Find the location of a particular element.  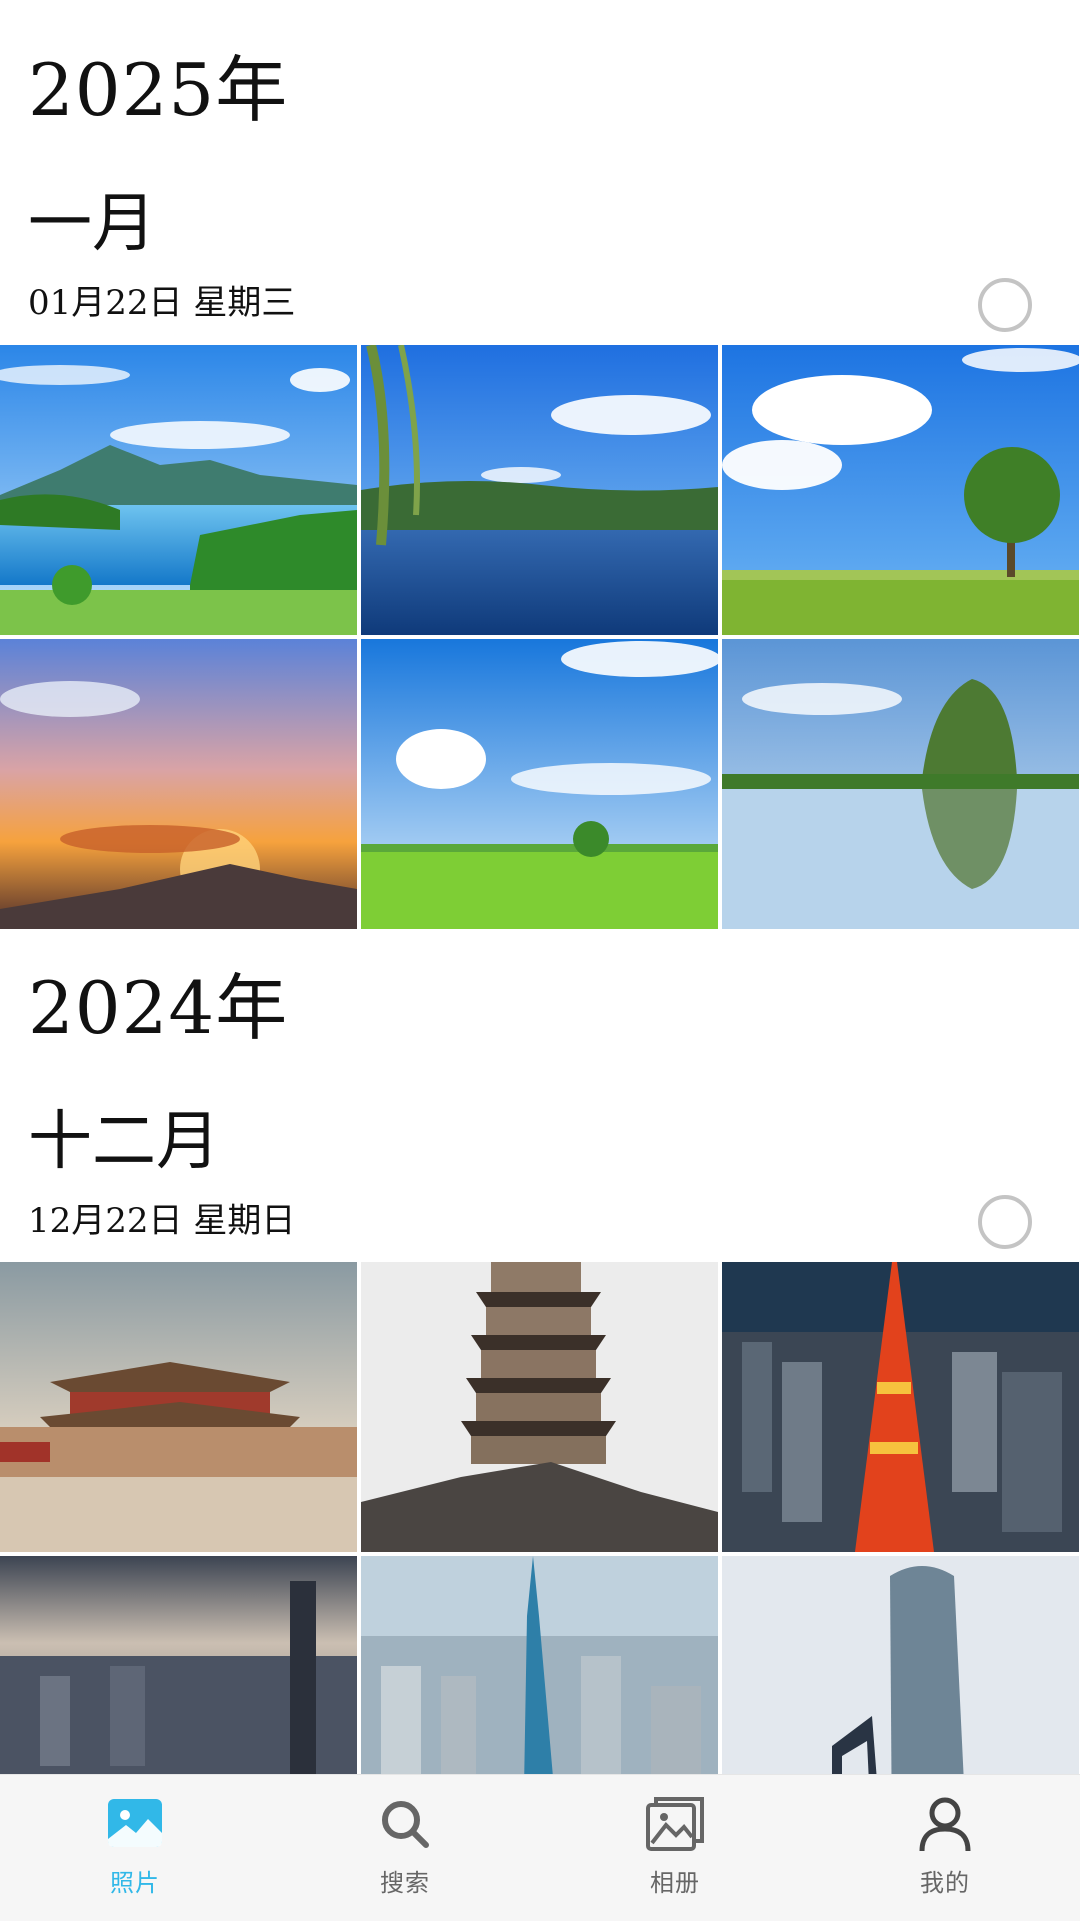

month-heading: 十二月 is located at coordinates (124, 1142).